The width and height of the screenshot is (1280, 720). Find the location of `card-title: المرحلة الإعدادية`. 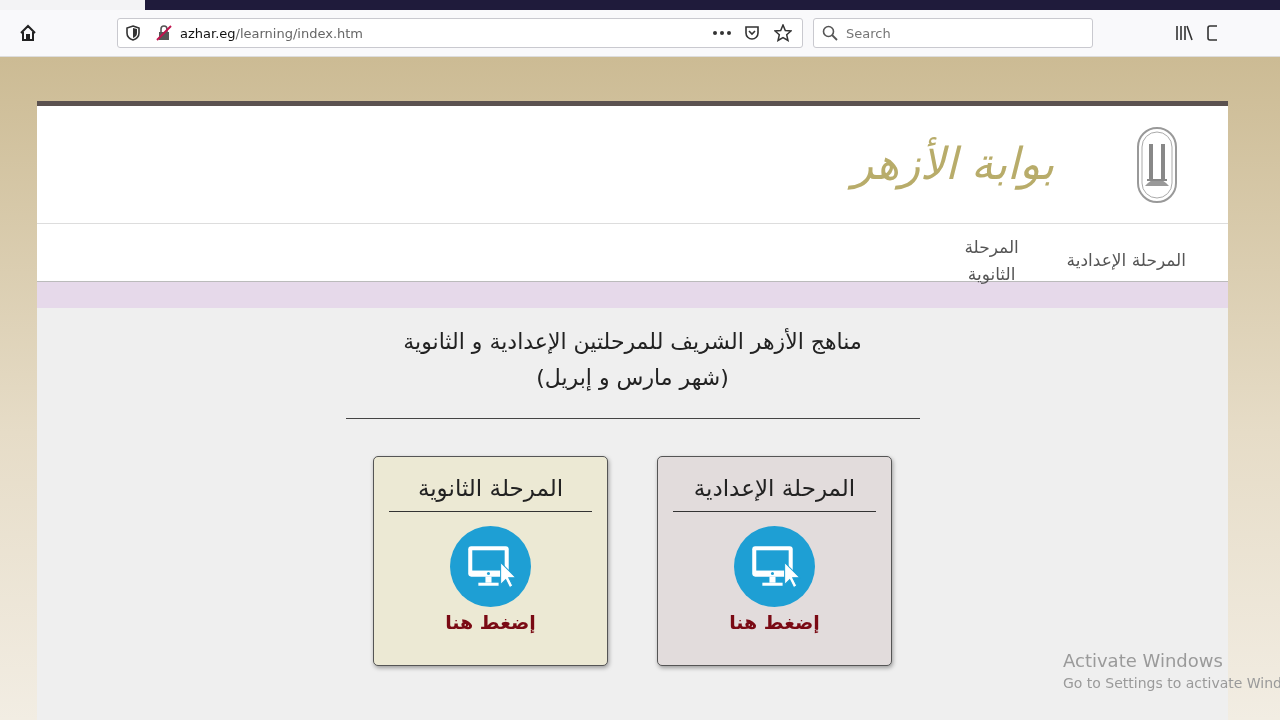

card-title: المرحلة الإعدادية is located at coordinates (774, 484).